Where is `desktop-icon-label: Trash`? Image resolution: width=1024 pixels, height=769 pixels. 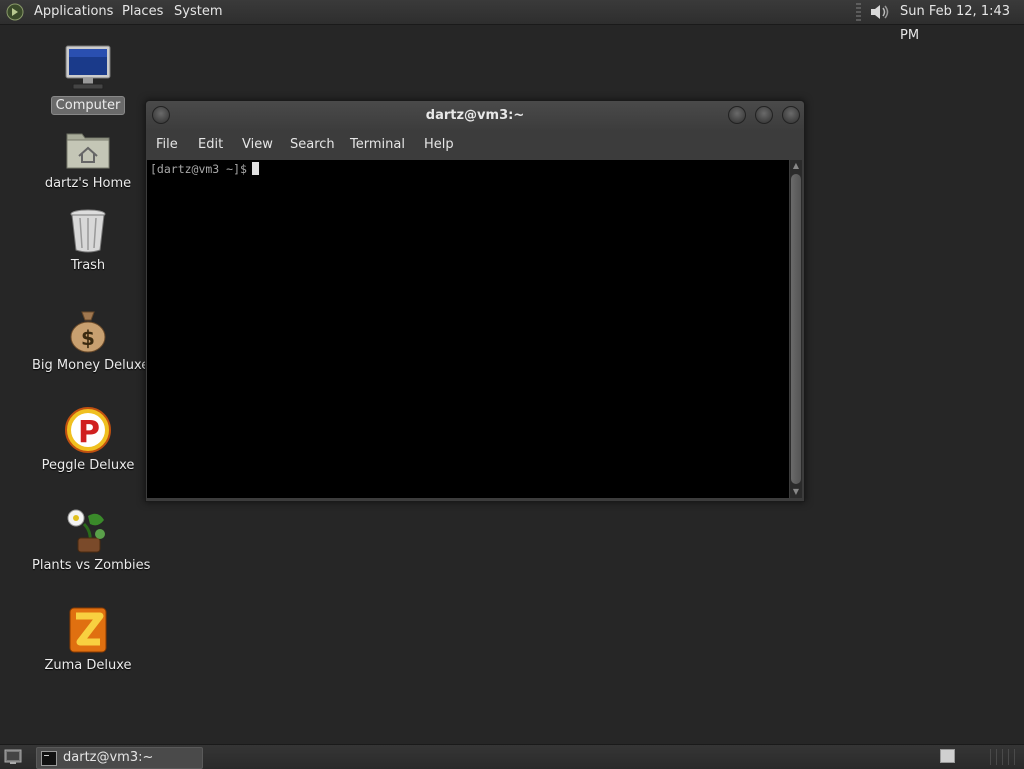
desktop-icon-label: Trash is located at coordinates (88, 265).